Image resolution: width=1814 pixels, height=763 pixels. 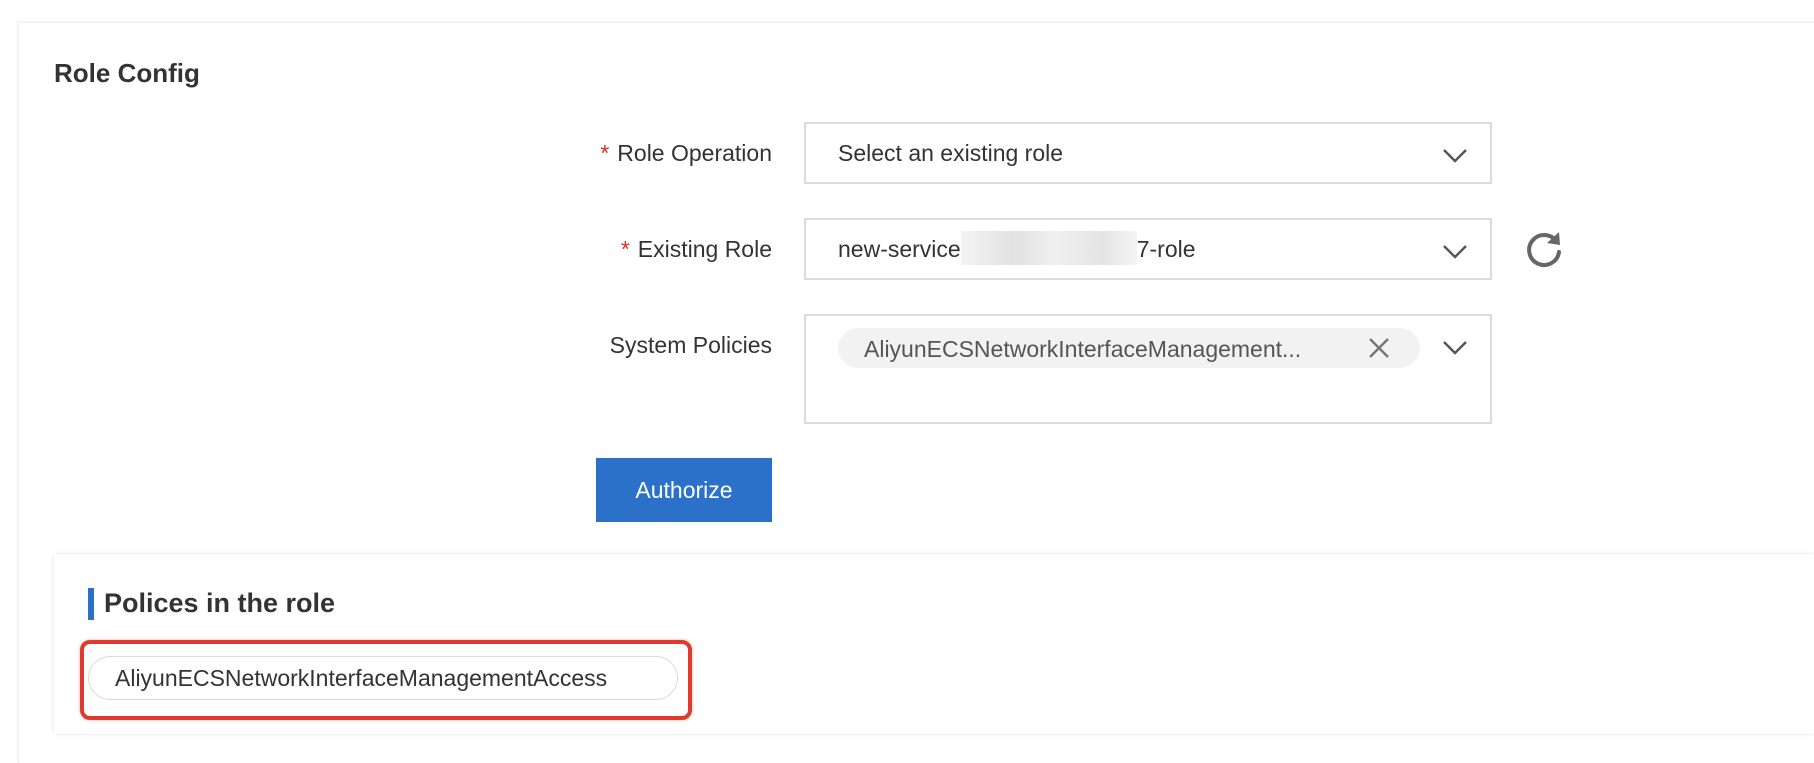 What do you see at coordinates (899, 249) in the screenshot?
I see `existing-role-value-prefix: new-service` at bounding box center [899, 249].